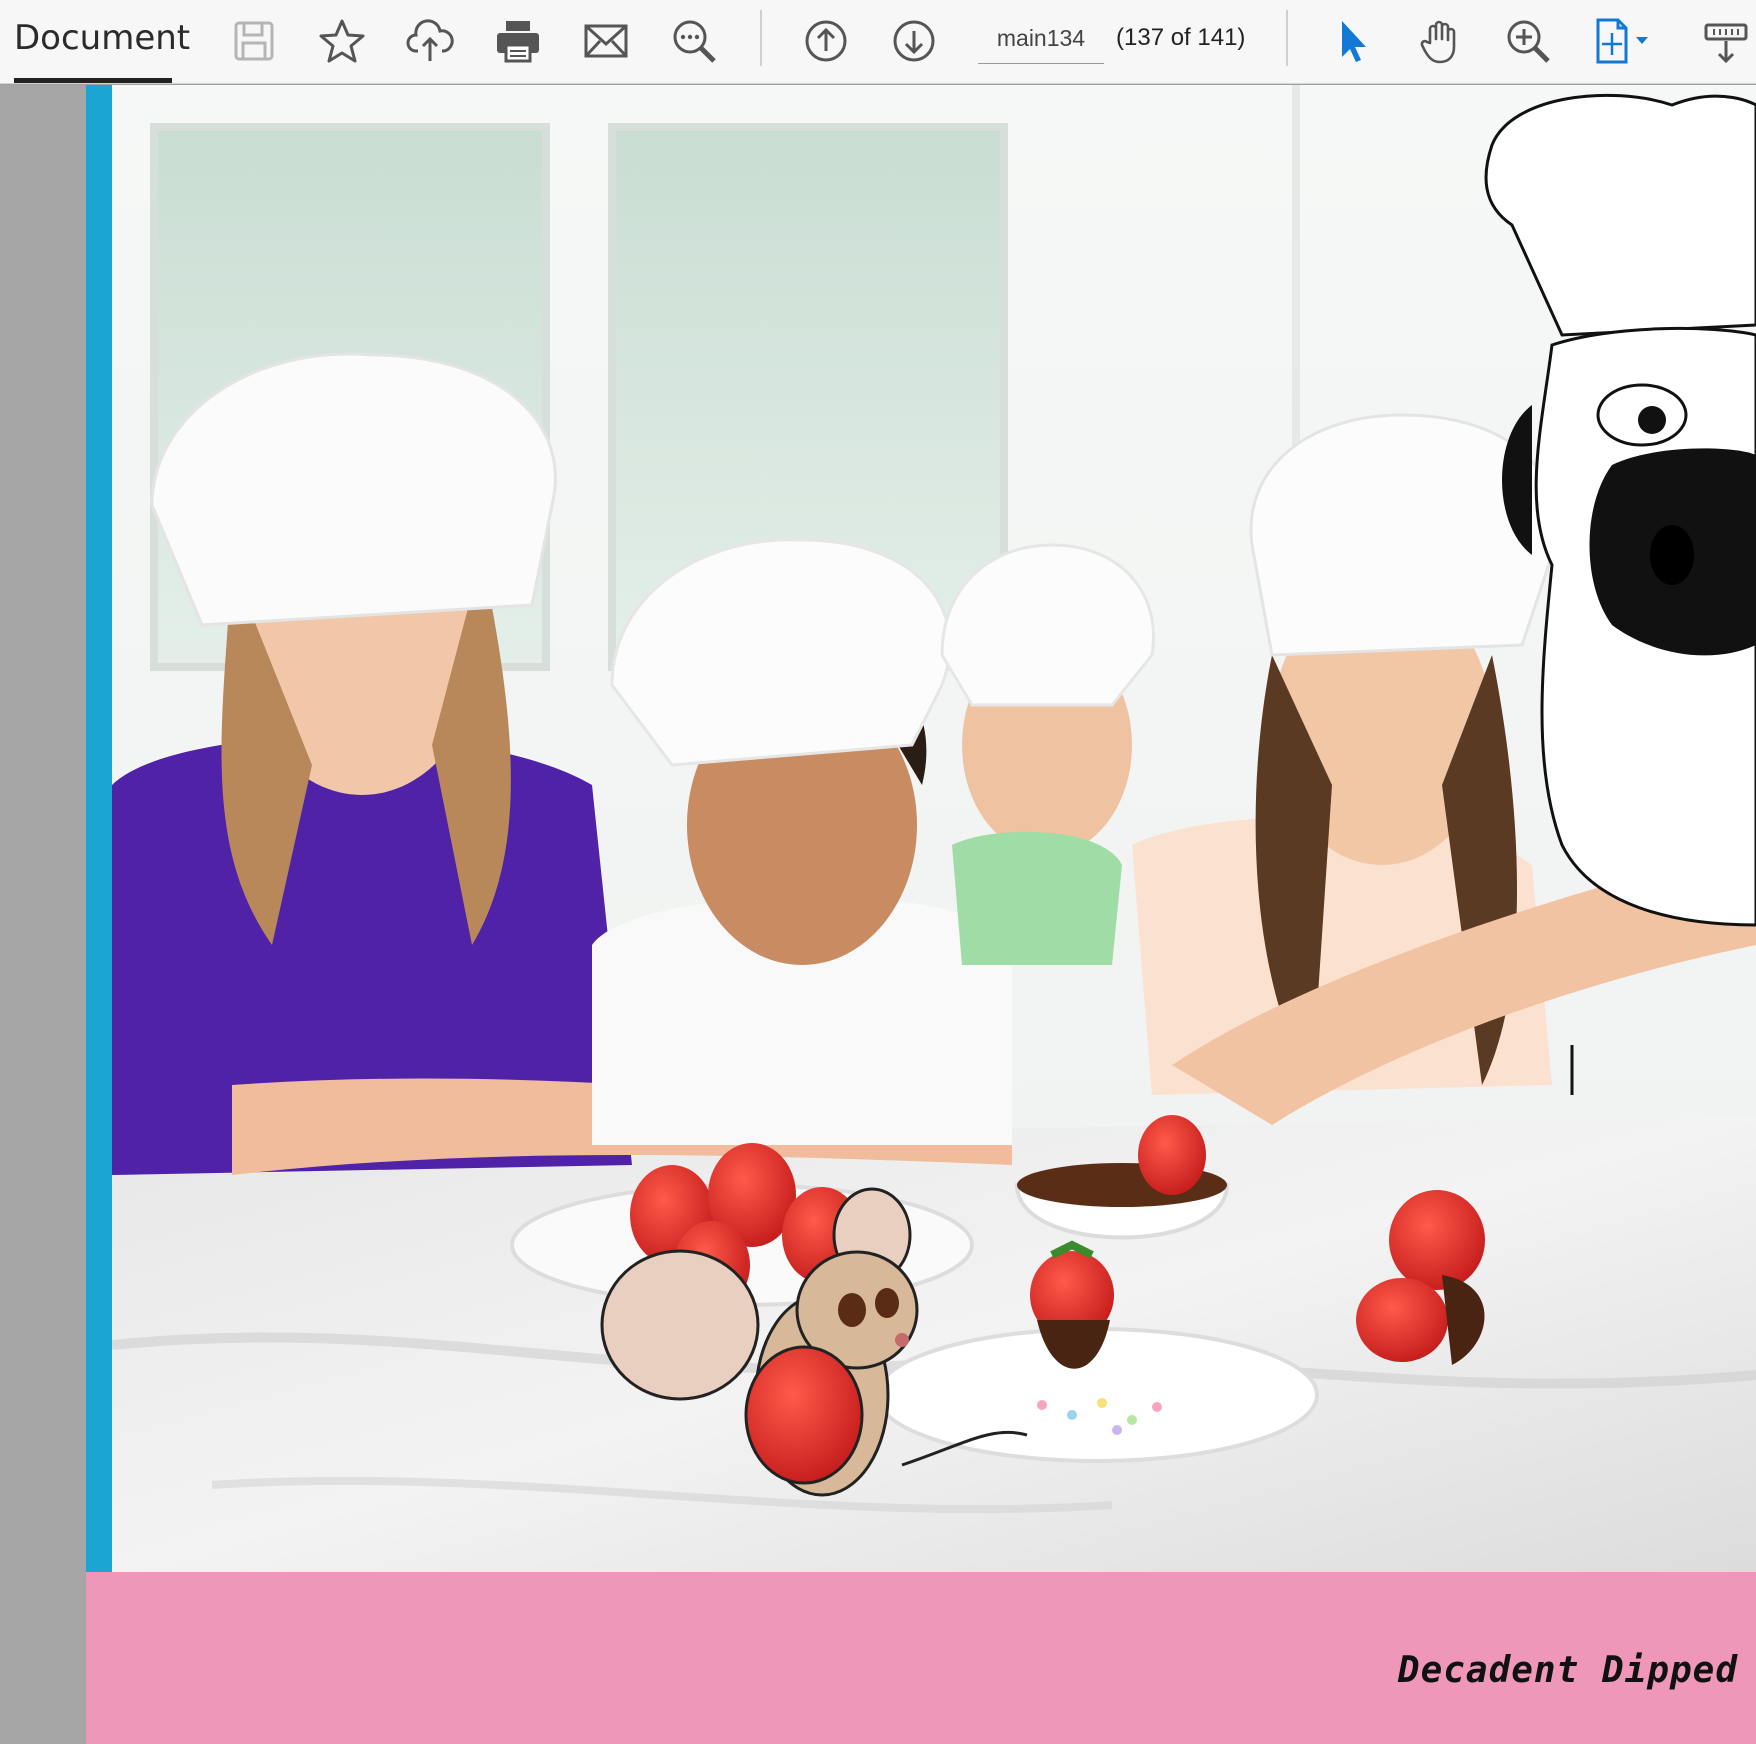  I want to click on print-icon, so click(518, 41).